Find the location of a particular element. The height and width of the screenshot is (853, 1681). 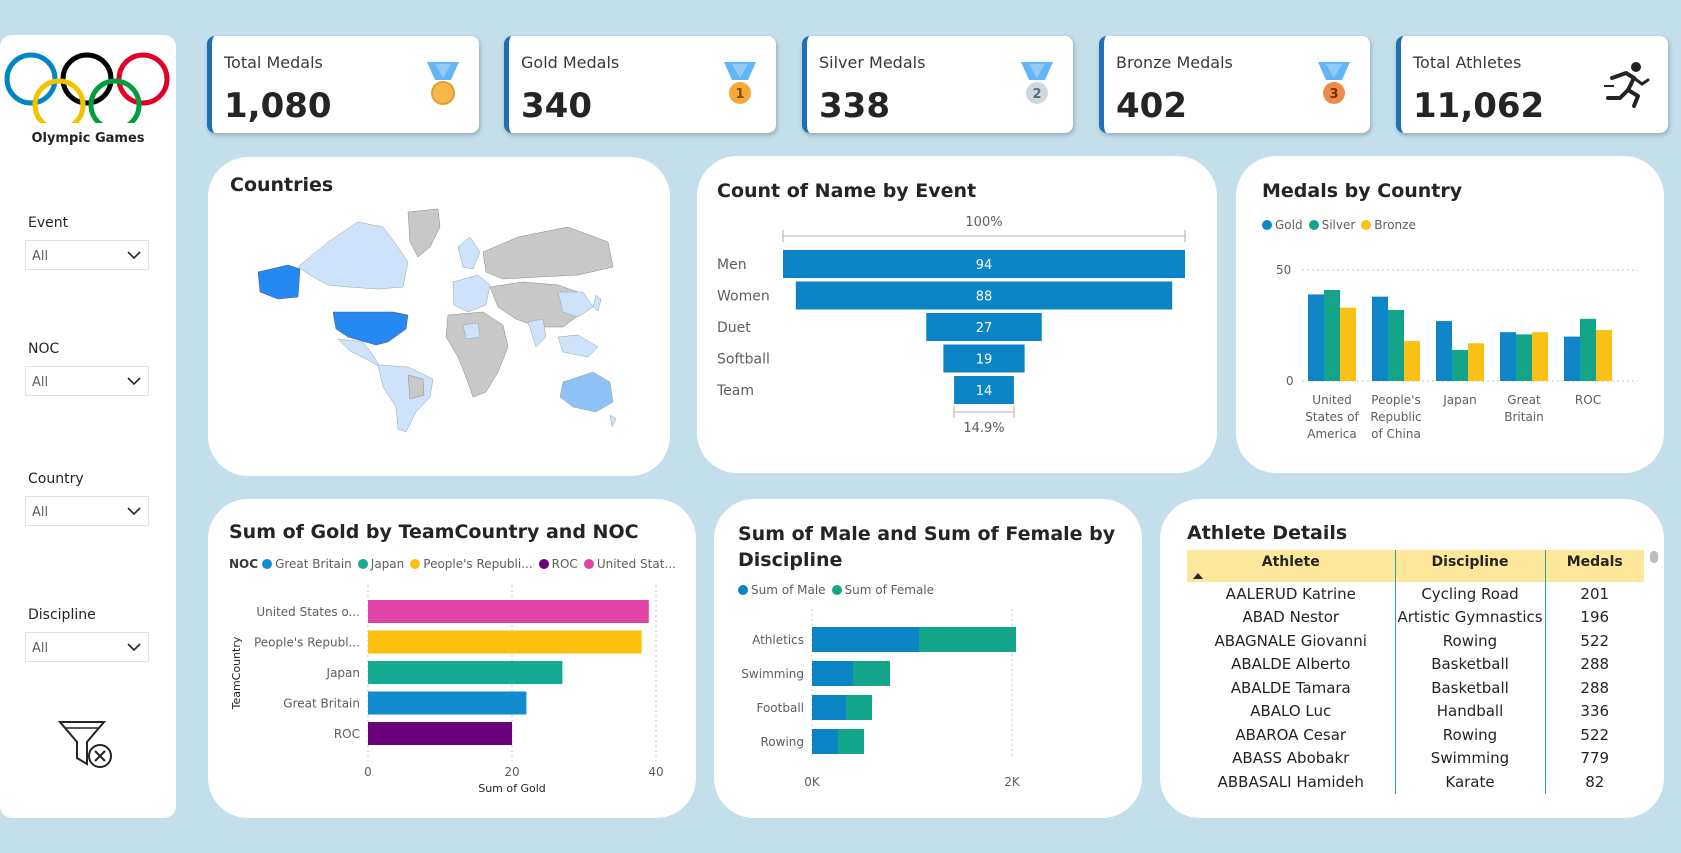

table-row: ABAGNALE Giovanni Rowing 522 is located at coordinates (1415, 641).